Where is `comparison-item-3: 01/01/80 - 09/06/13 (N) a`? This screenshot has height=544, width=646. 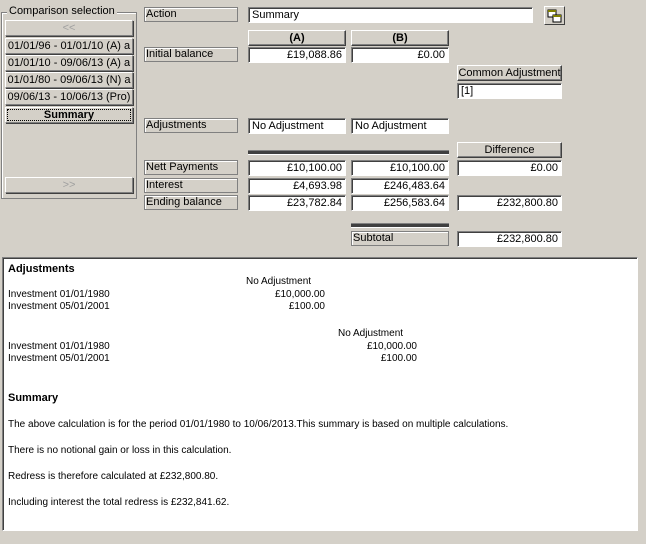 comparison-item-3: 01/01/80 - 09/06/13 (N) a is located at coordinates (69, 80).